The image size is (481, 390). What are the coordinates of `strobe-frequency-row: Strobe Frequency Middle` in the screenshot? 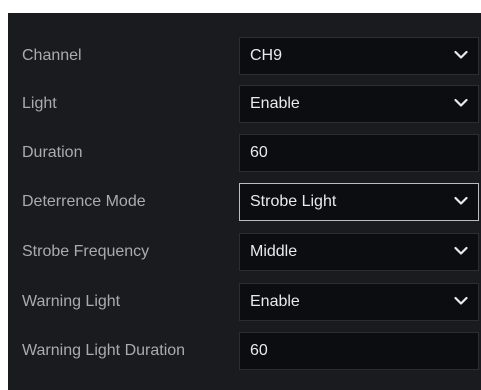 It's located at (244, 252).